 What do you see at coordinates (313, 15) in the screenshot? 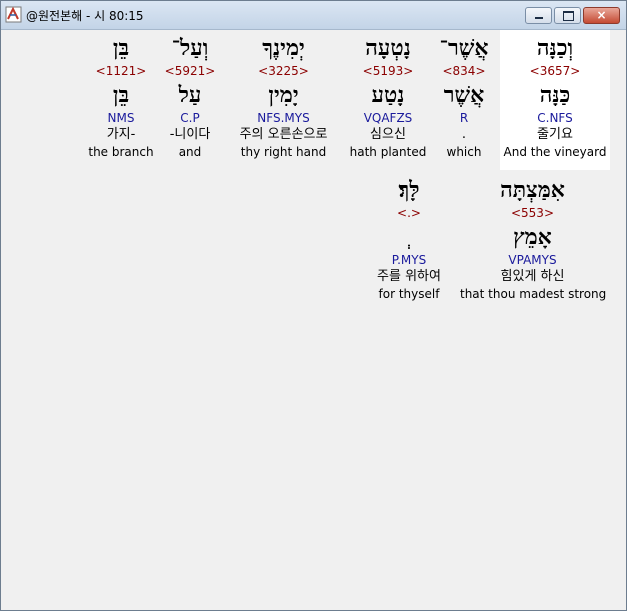
I see `title-bar: @원전본해 - 시 80:15 ×` at bounding box center [313, 15].